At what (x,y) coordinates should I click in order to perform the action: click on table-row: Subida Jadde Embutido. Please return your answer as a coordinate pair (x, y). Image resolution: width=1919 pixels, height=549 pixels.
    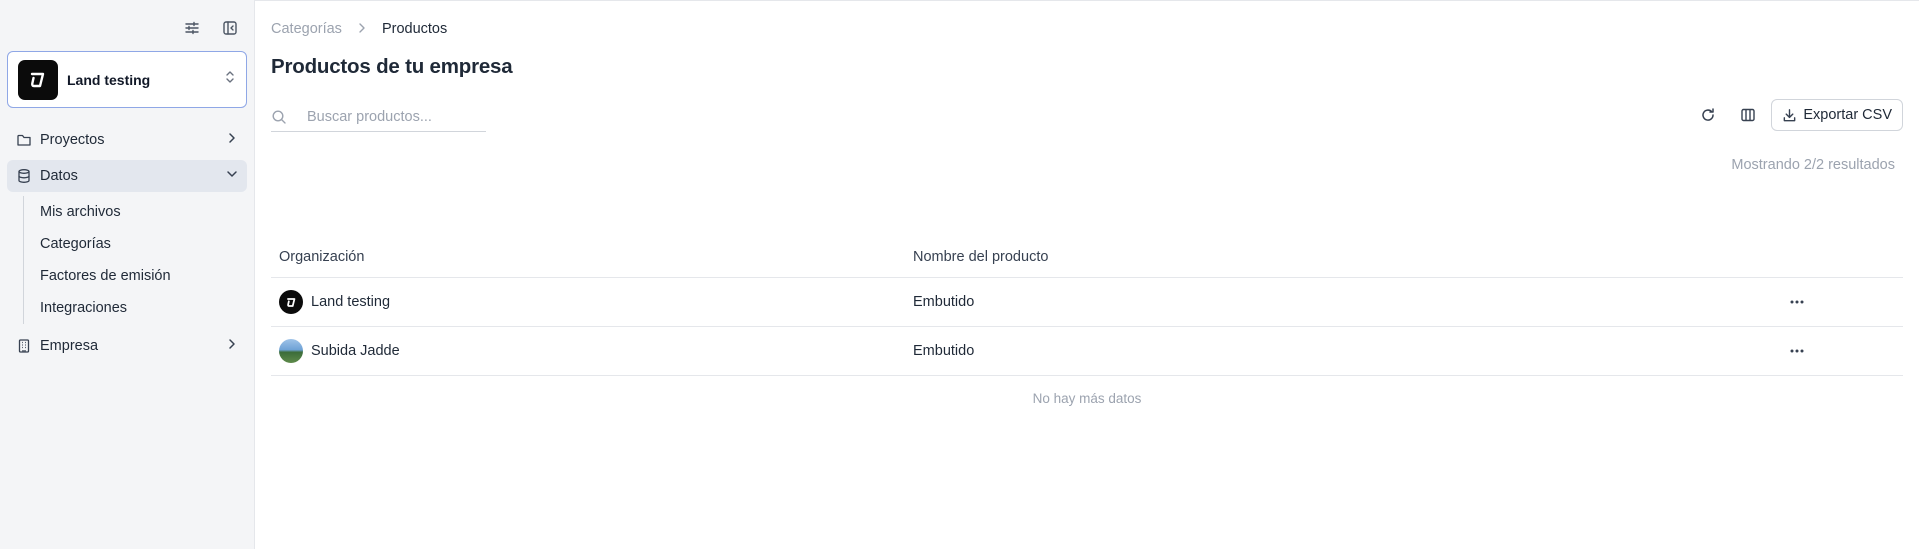
    Looking at the image, I should click on (1087, 351).